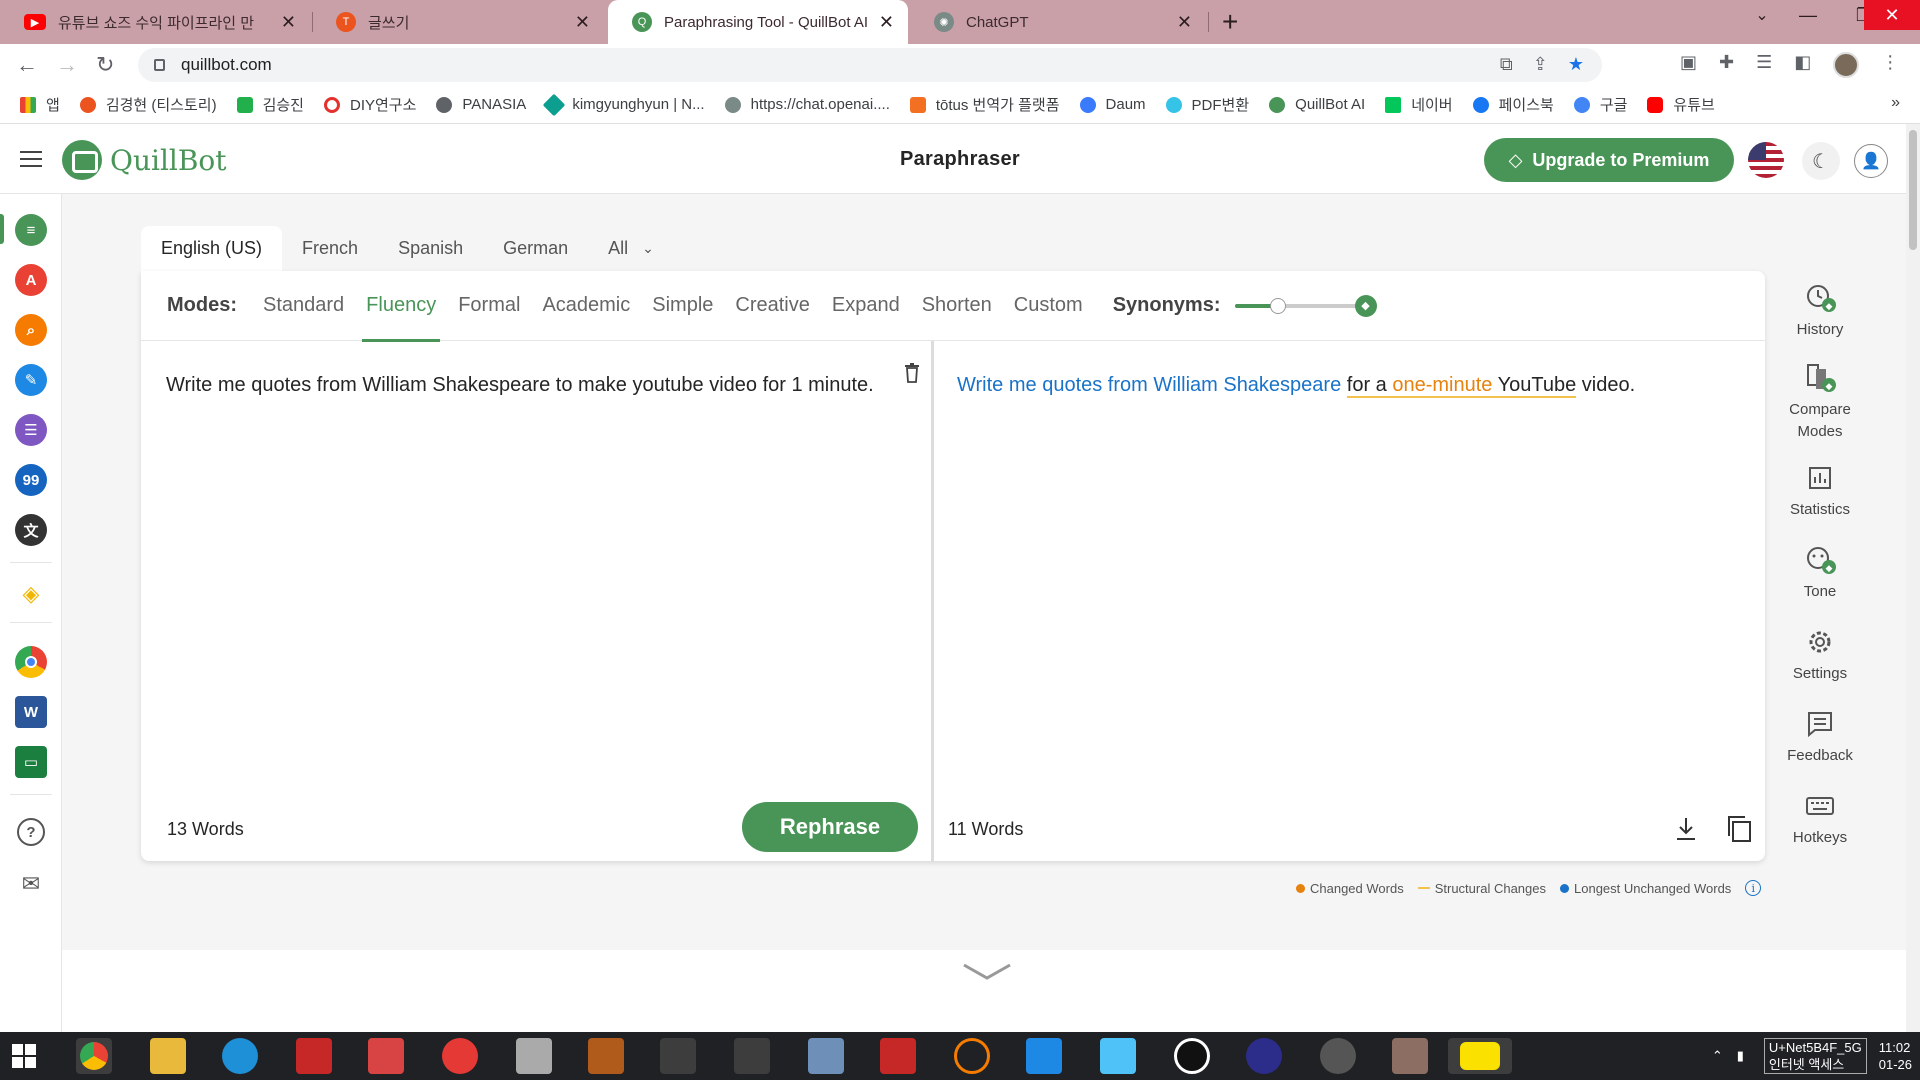 The width and height of the screenshot is (1920, 1080). Describe the element at coordinates (1149, 385) in the screenshot. I see `unchanged-words: Write me quotes from William Shakespeare` at that location.